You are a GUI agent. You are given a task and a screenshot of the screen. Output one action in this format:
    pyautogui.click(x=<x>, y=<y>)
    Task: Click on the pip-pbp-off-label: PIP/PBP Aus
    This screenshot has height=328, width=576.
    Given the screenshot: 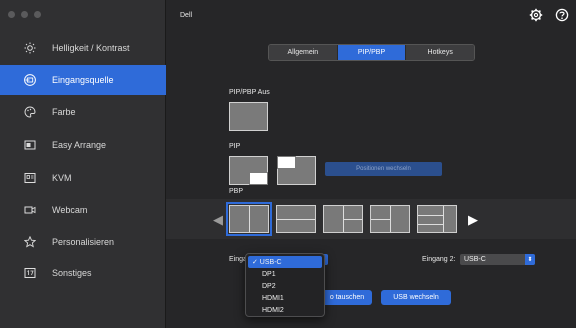 What is the action you would take?
    pyautogui.click(x=249, y=92)
    